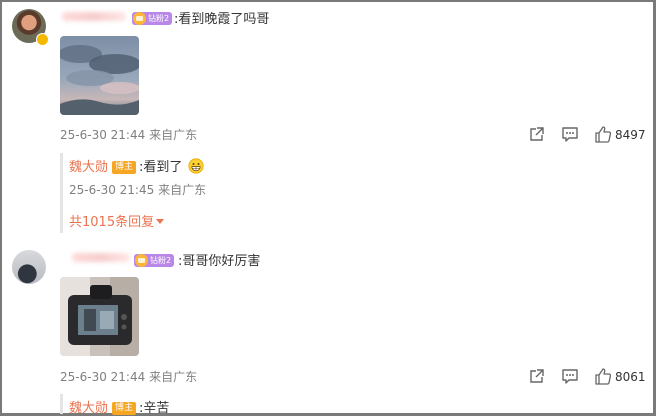 Image resolution: width=660 pixels, height=420 pixels. Describe the element at coordinates (99, 75) in the screenshot. I see `comment-image-sunset-sky` at that location.